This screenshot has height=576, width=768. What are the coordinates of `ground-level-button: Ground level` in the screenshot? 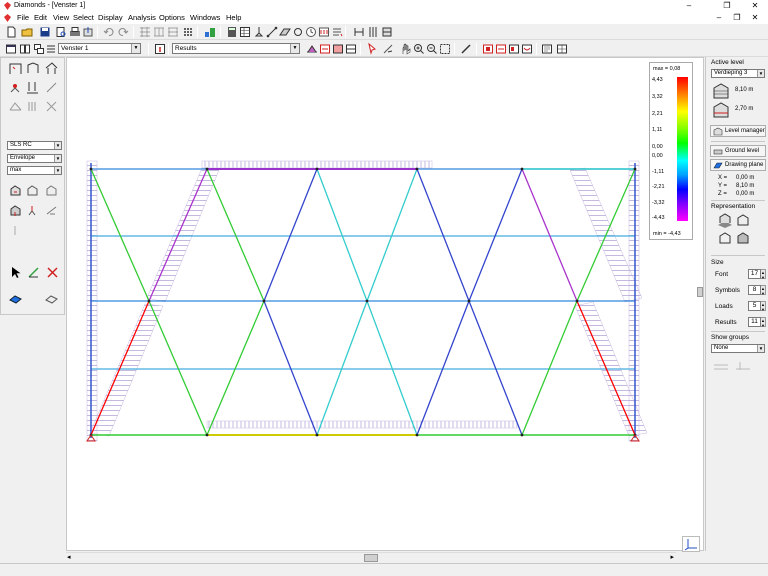 It's located at (738, 151).